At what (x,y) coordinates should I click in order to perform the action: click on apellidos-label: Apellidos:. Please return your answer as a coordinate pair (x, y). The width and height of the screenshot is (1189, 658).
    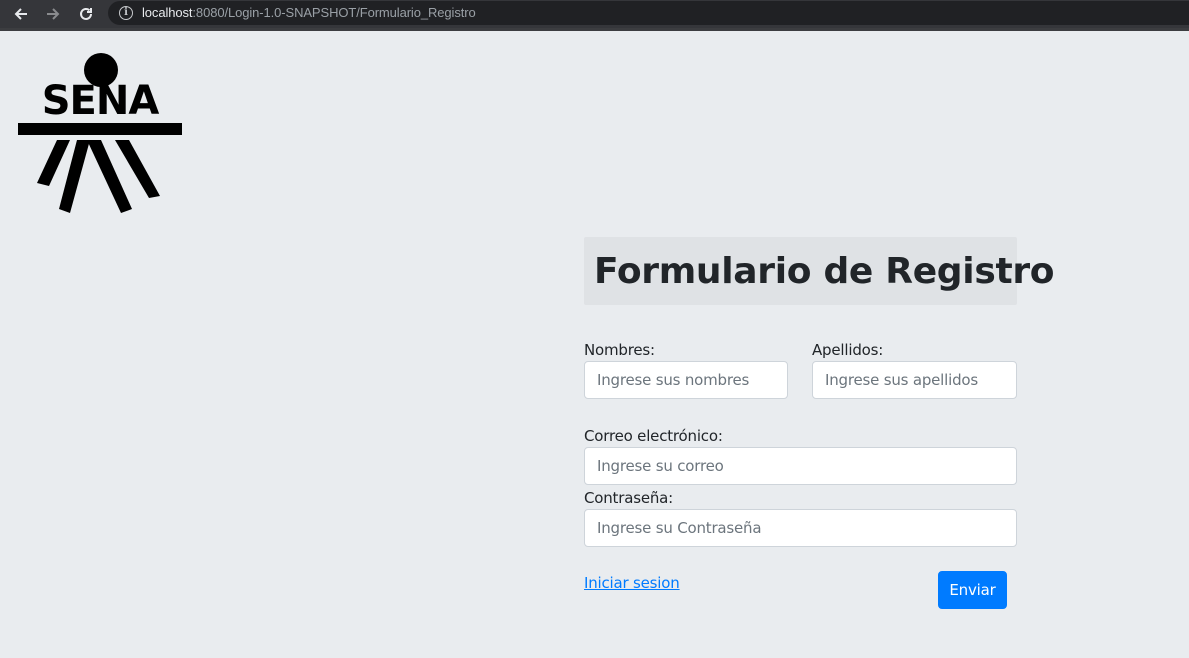
    Looking at the image, I should click on (848, 350).